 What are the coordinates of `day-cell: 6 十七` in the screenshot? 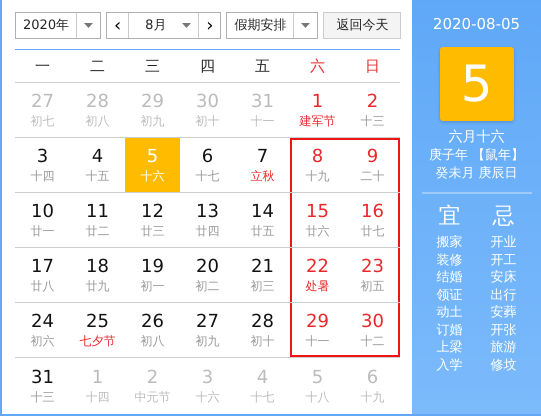 It's located at (207, 165).